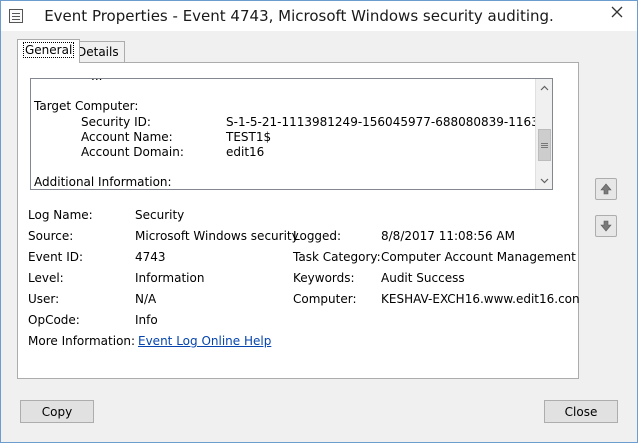 The image size is (638, 443). I want to click on source-value: Microsoft Windows security, so click(217, 236).